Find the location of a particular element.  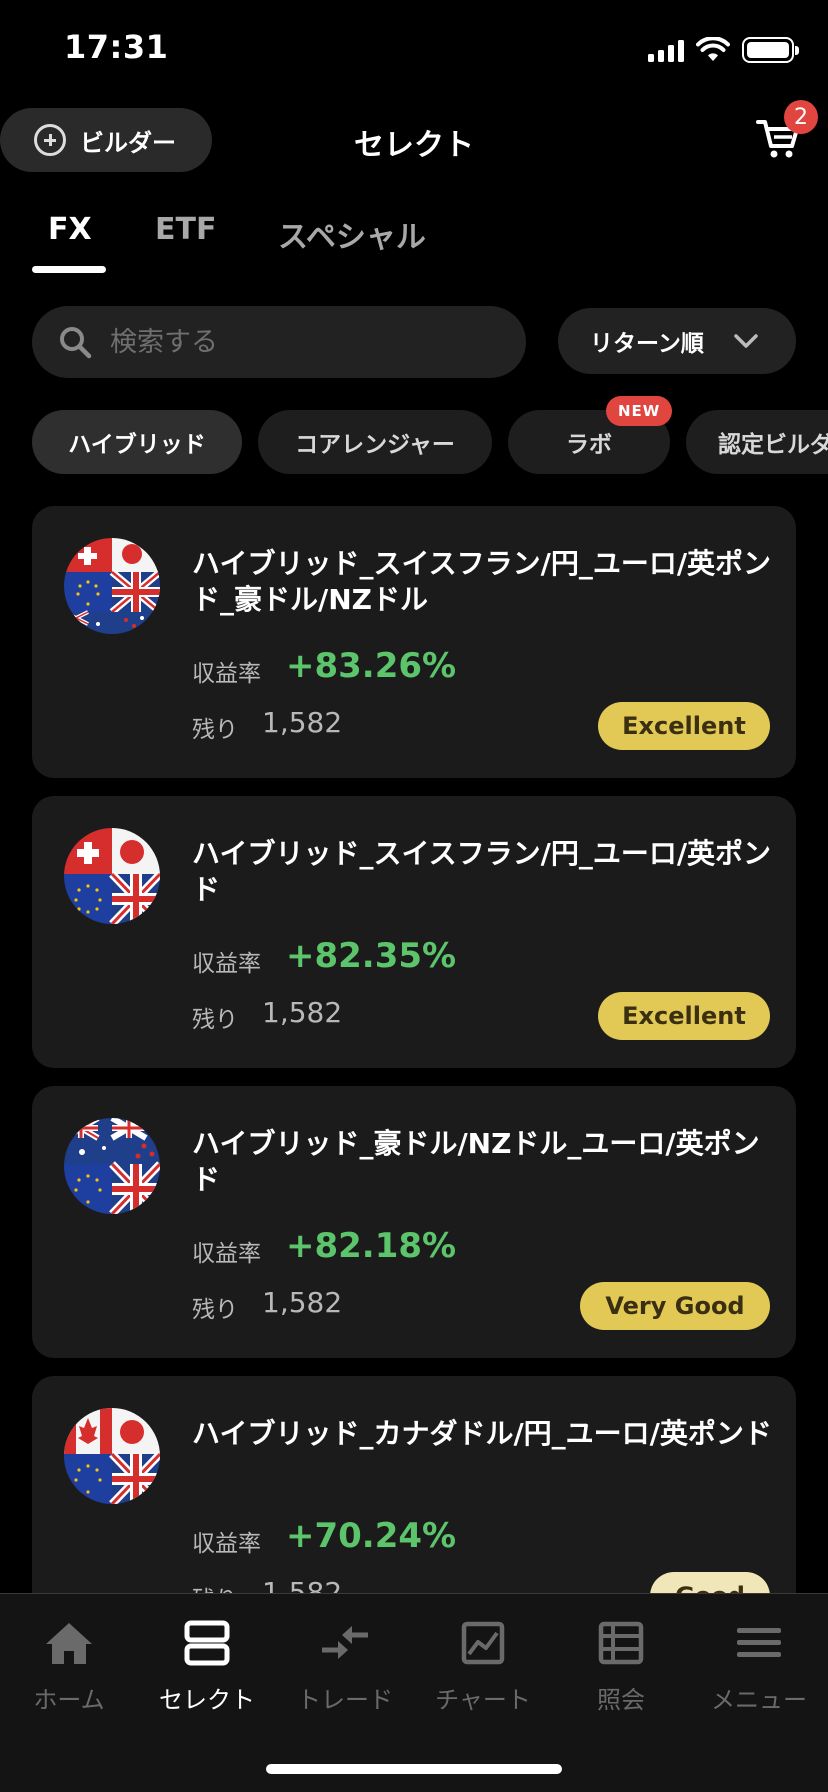

new-badge: NEW is located at coordinates (639, 411).